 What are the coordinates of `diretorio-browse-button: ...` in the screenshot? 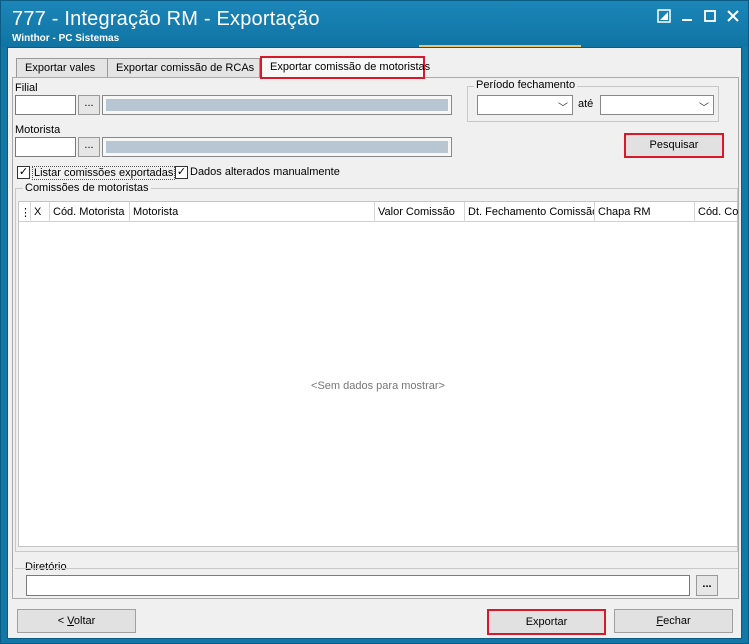 It's located at (707, 585).